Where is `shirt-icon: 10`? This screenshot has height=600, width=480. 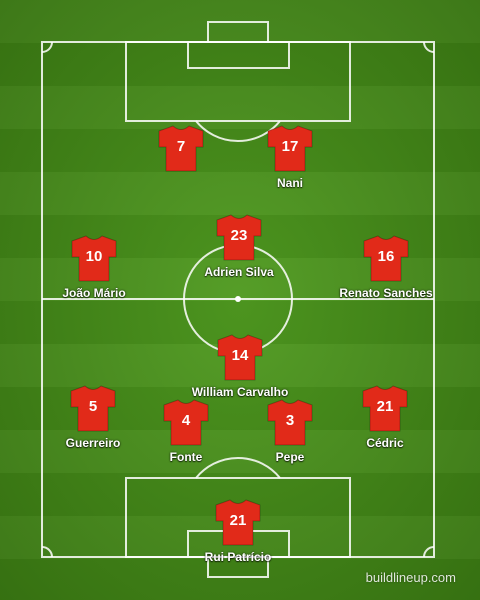
shirt-icon: 10 is located at coordinates (94, 258).